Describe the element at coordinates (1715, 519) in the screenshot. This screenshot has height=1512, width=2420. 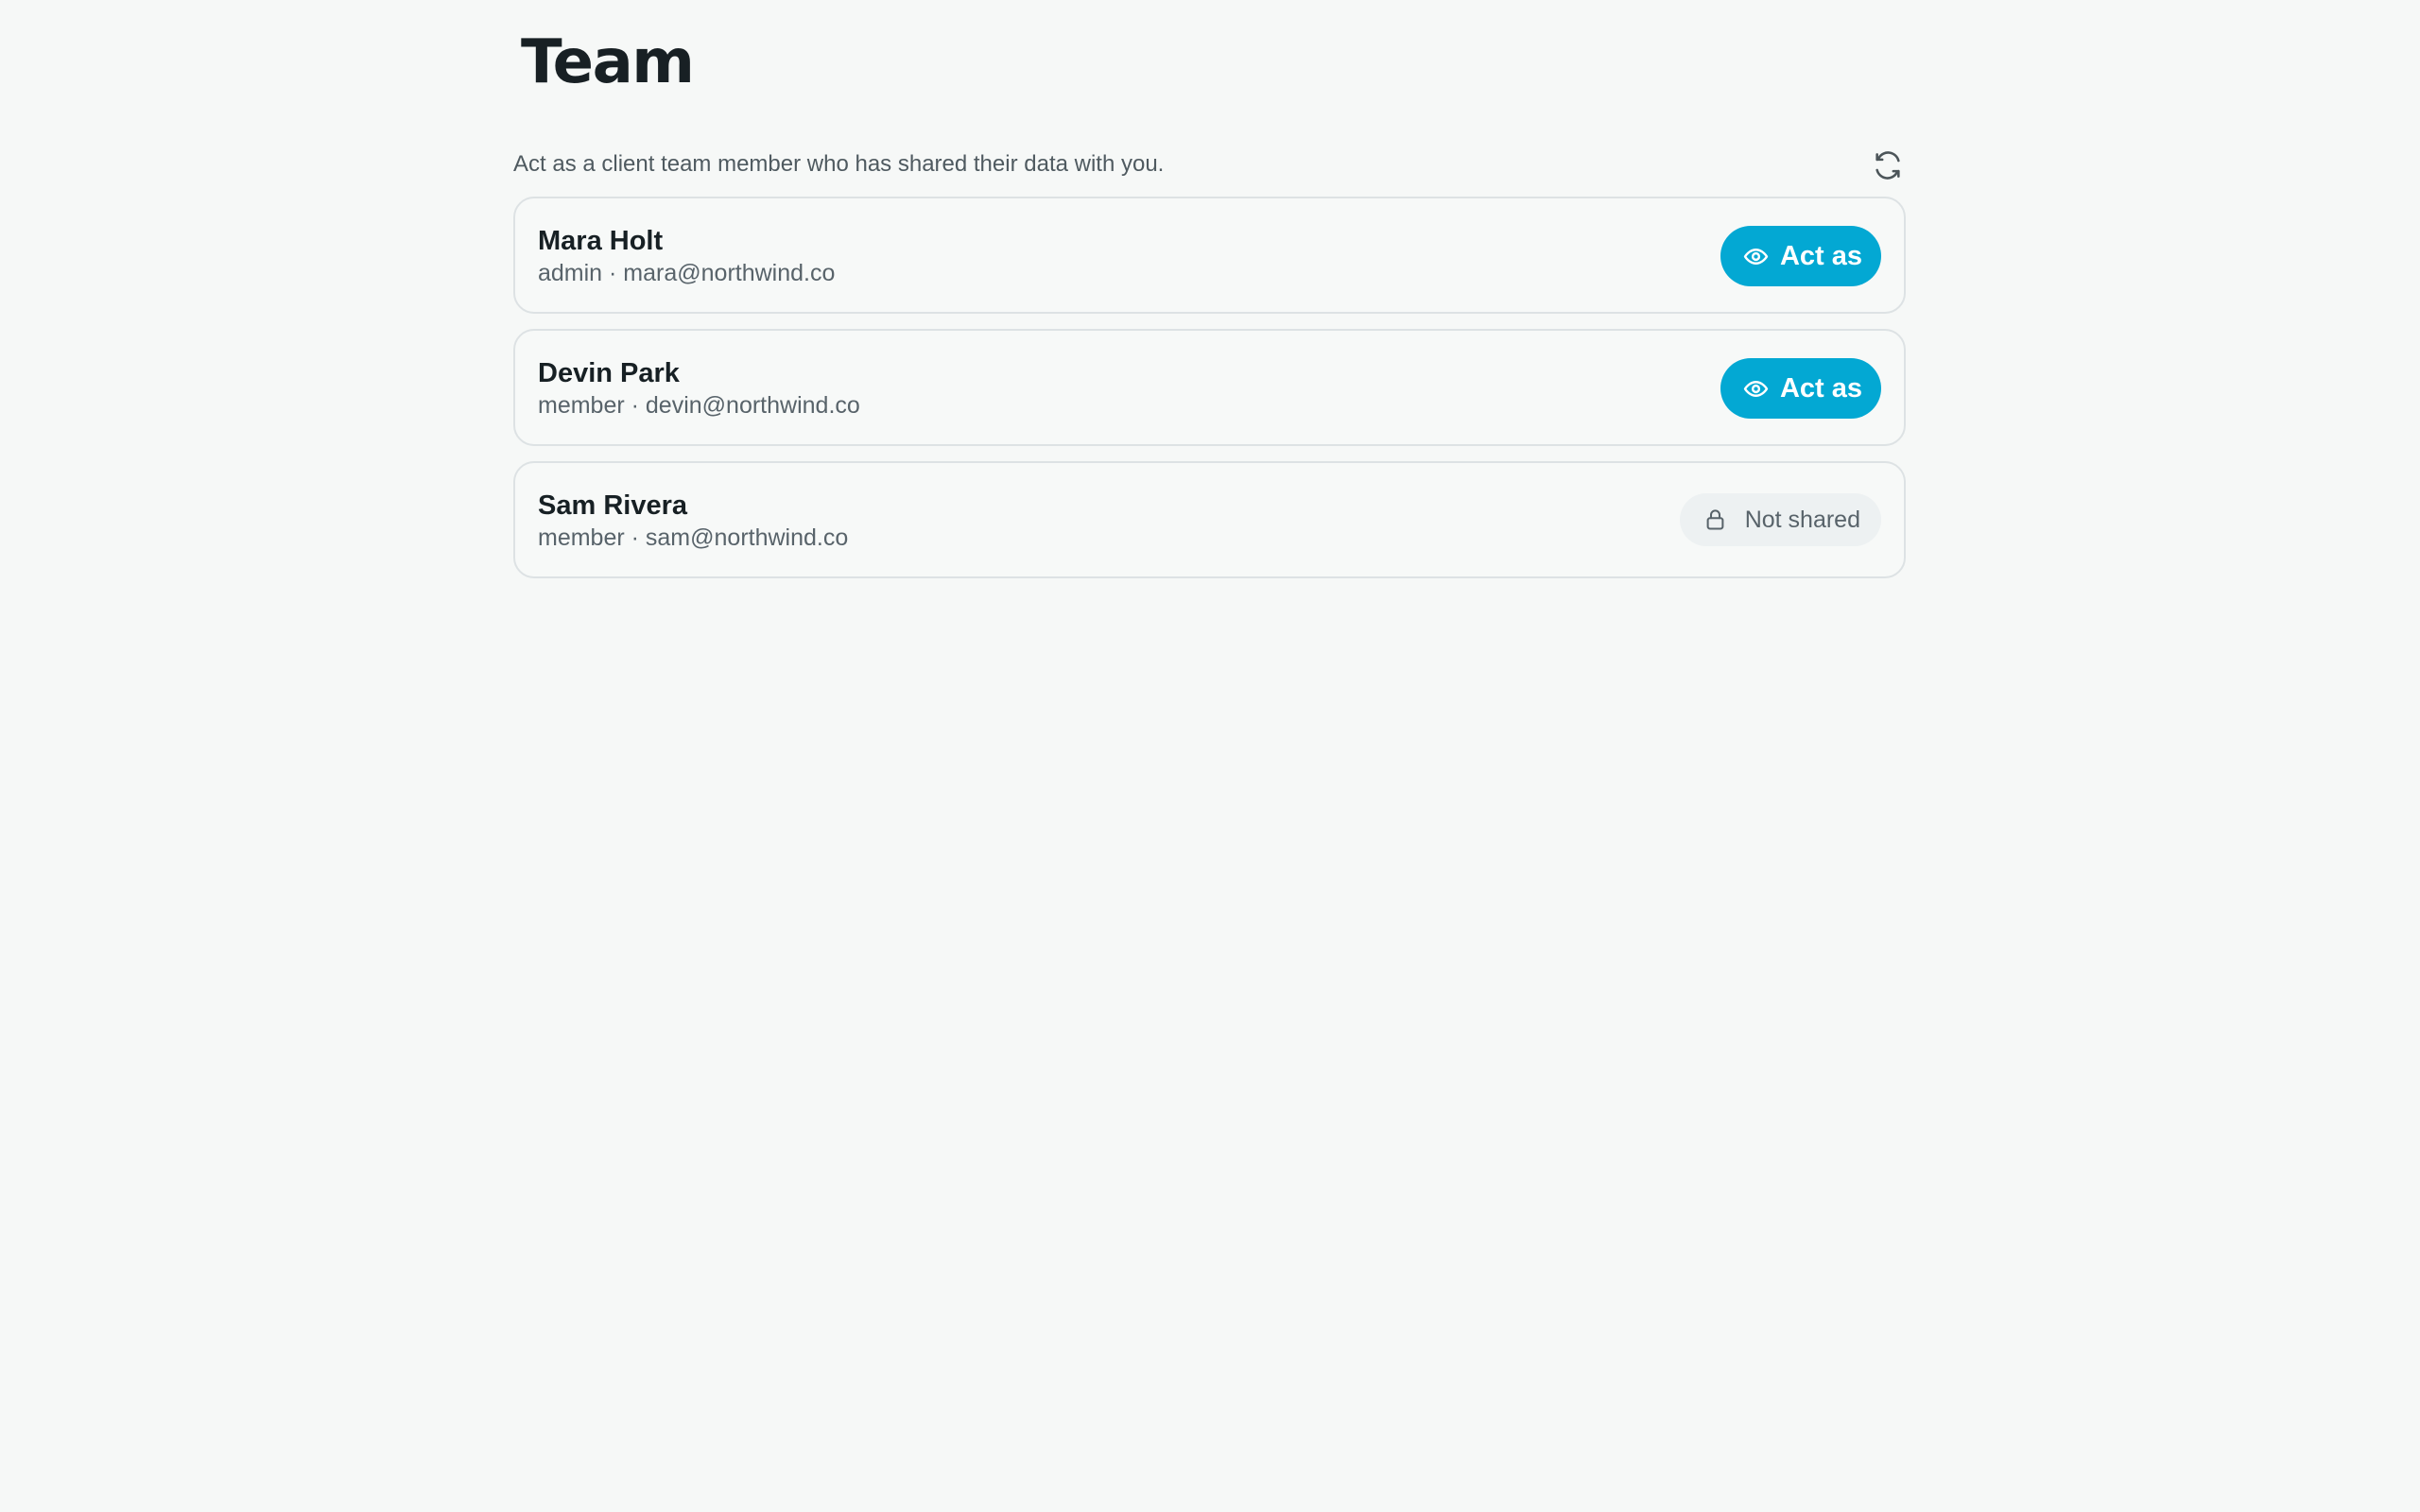
I see `lock-icon` at that location.